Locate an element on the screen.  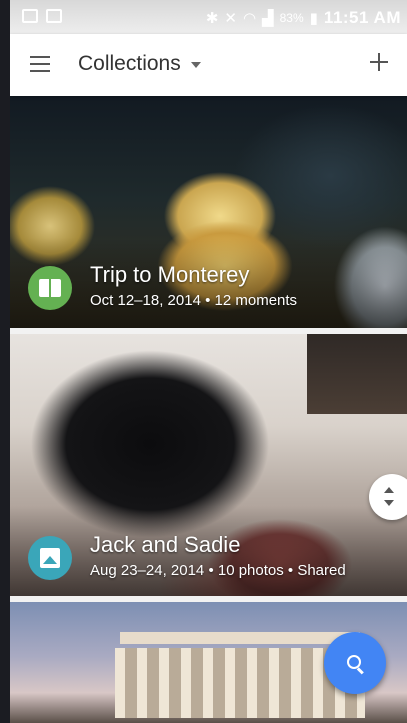
battery-icon: ▮ is located at coordinates (313, 18).